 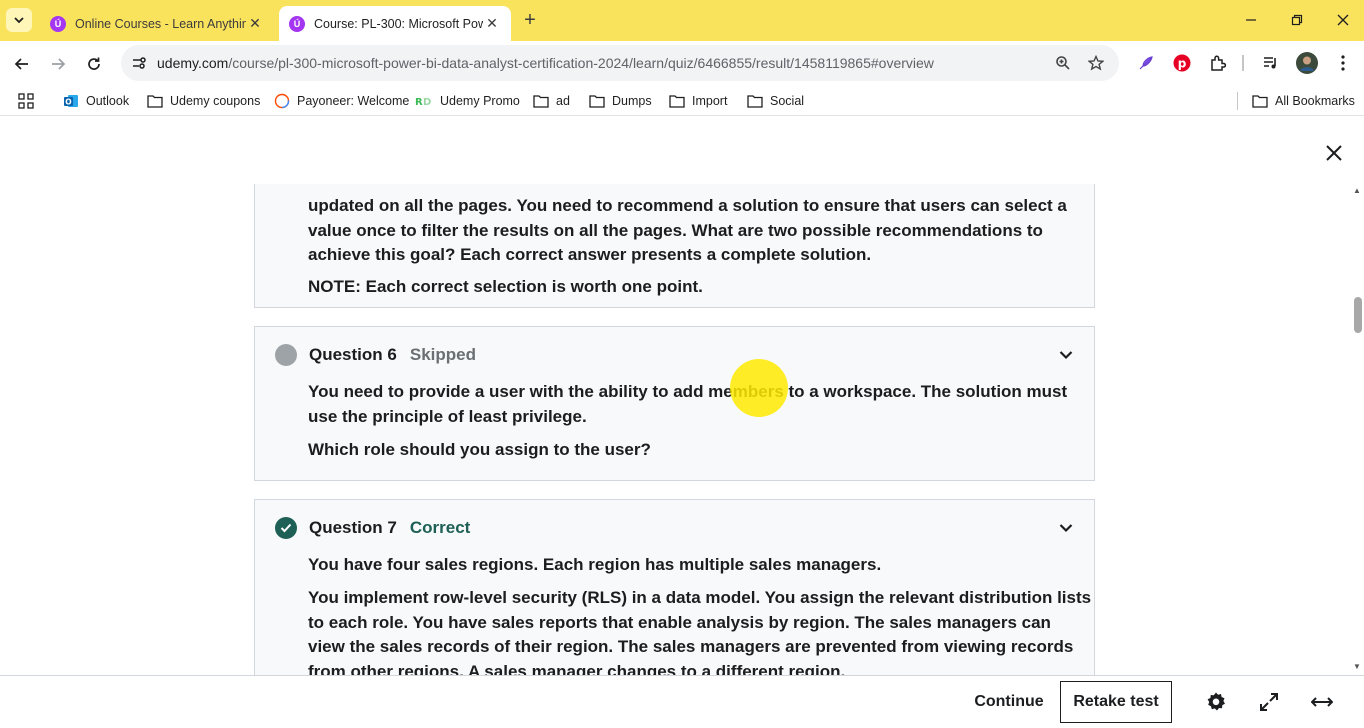 I want to click on scrollbar-thumb, so click(x=1358, y=315).